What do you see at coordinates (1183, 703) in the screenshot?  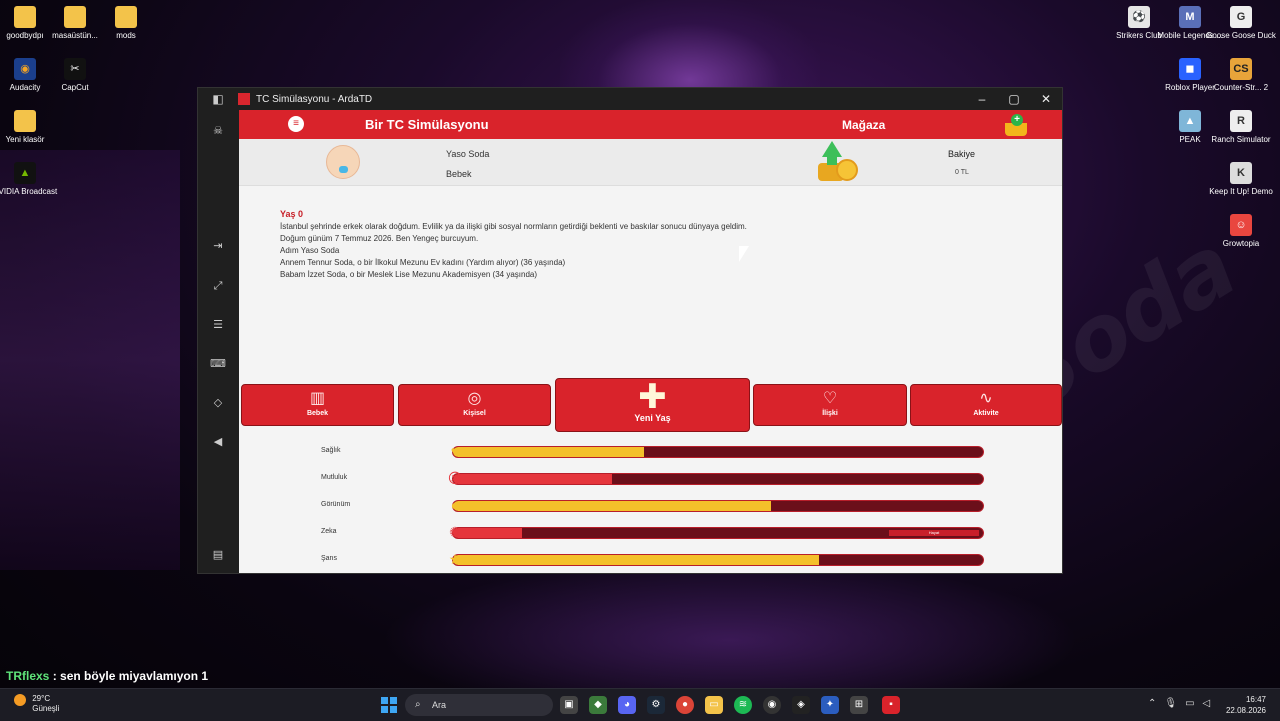 I see `system-tray-icons: ⌃🎙▭◁` at bounding box center [1183, 703].